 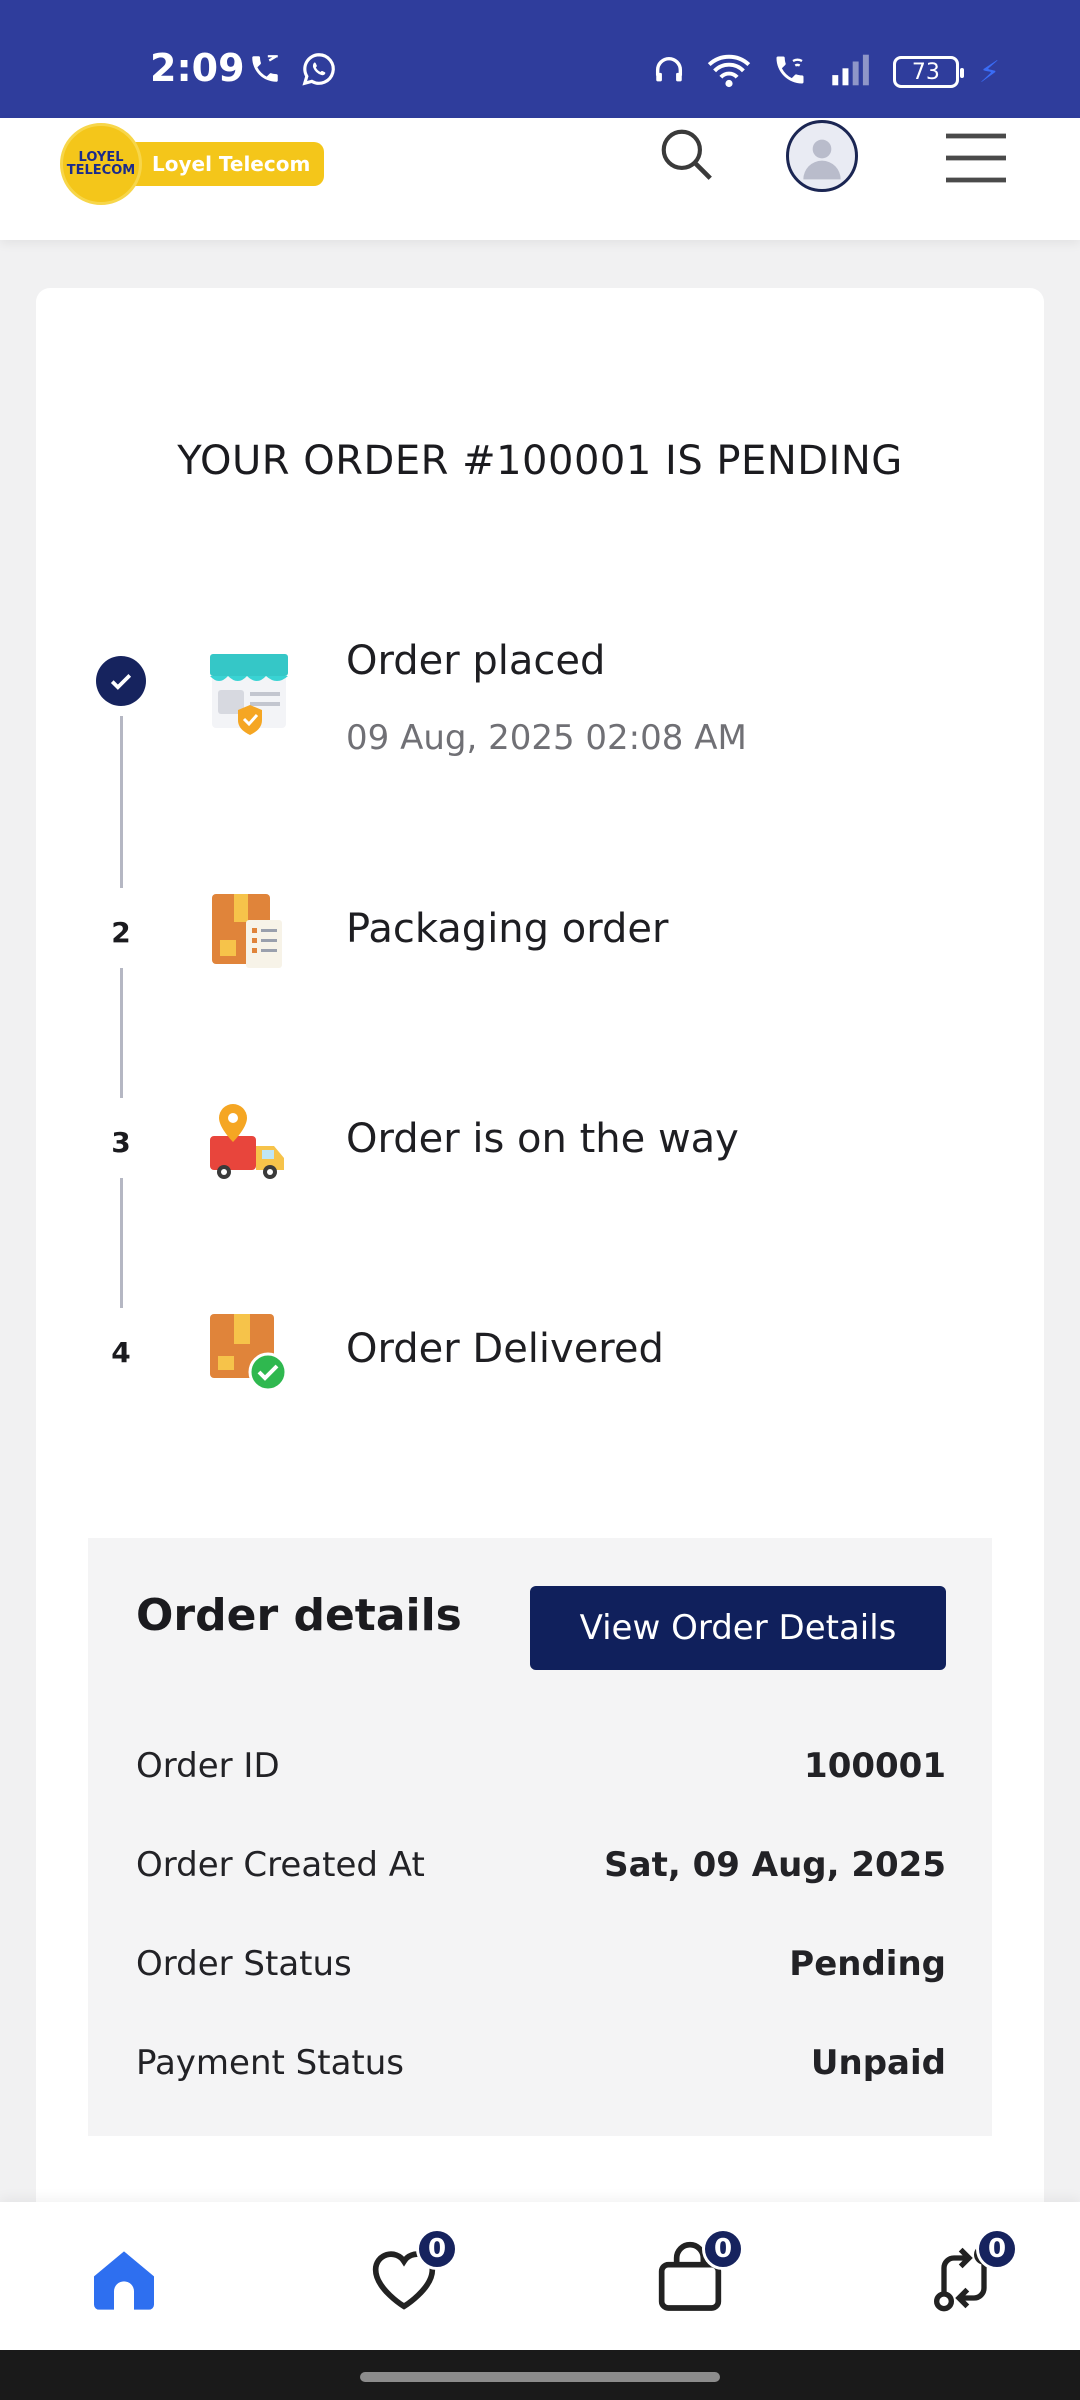 I want to click on step-label: Packaging order, so click(x=507, y=929).